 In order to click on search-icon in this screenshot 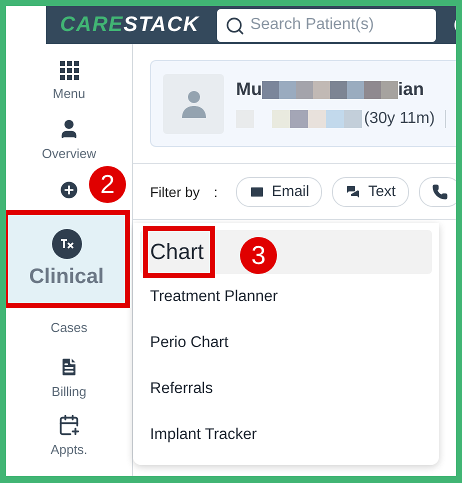, I will do `click(235, 26)`.